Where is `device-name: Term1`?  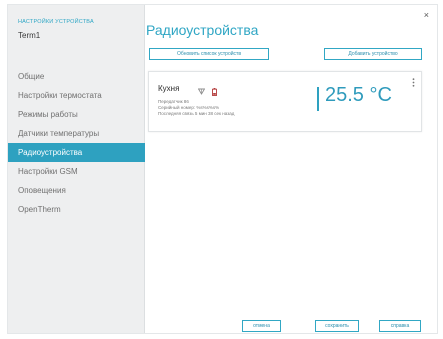
device-name: Term1 is located at coordinates (29, 35).